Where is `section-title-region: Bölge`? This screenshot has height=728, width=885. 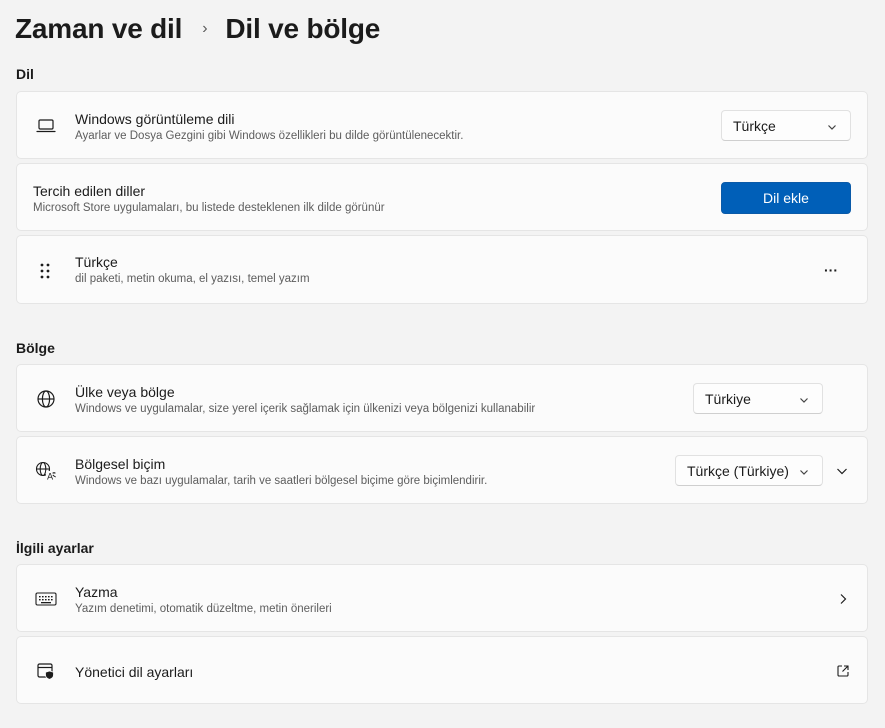
section-title-region: Bölge is located at coordinates (35, 348).